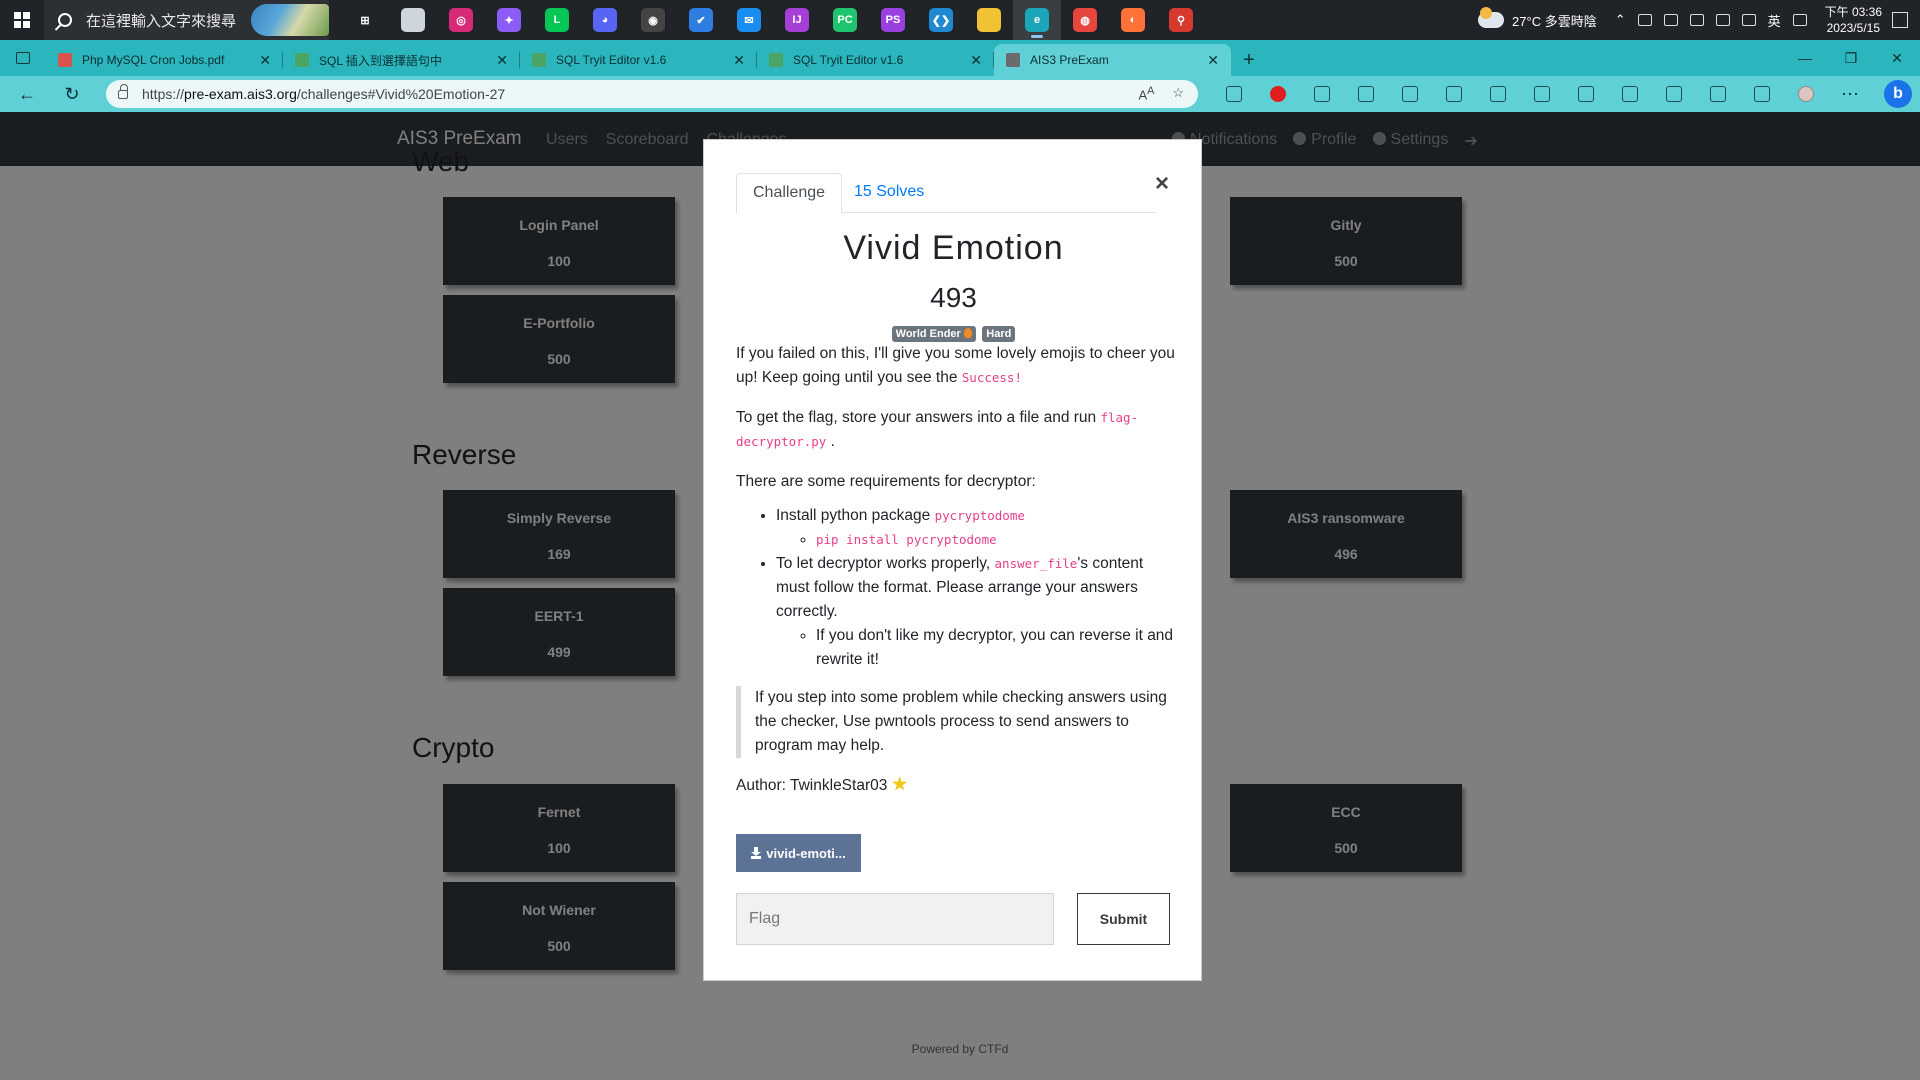  What do you see at coordinates (1234, 94) in the screenshot?
I see `extension-icon` at bounding box center [1234, 94].